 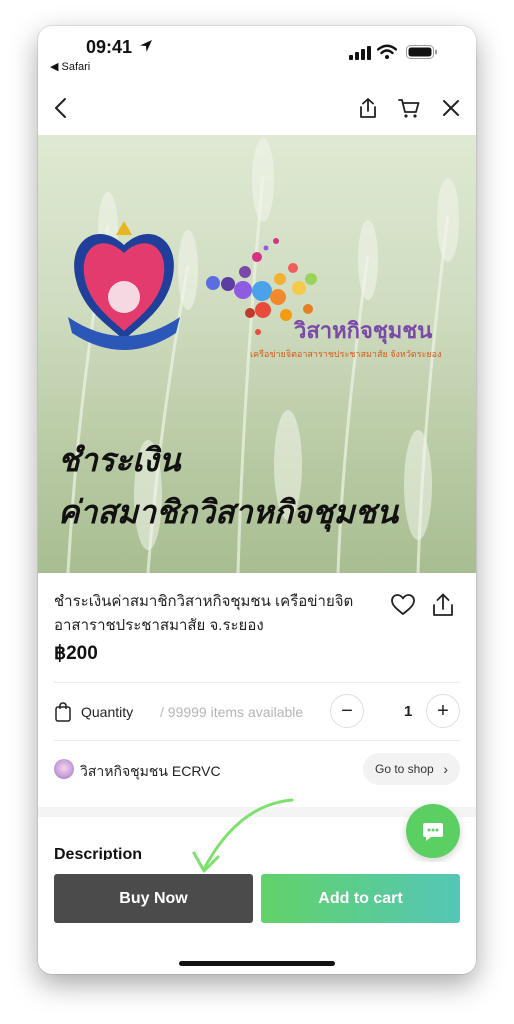 What do you see at coordinates (243, 835) in the screenshot?
I see `annotation-arrow-icon` at bounding box center [243, 835].